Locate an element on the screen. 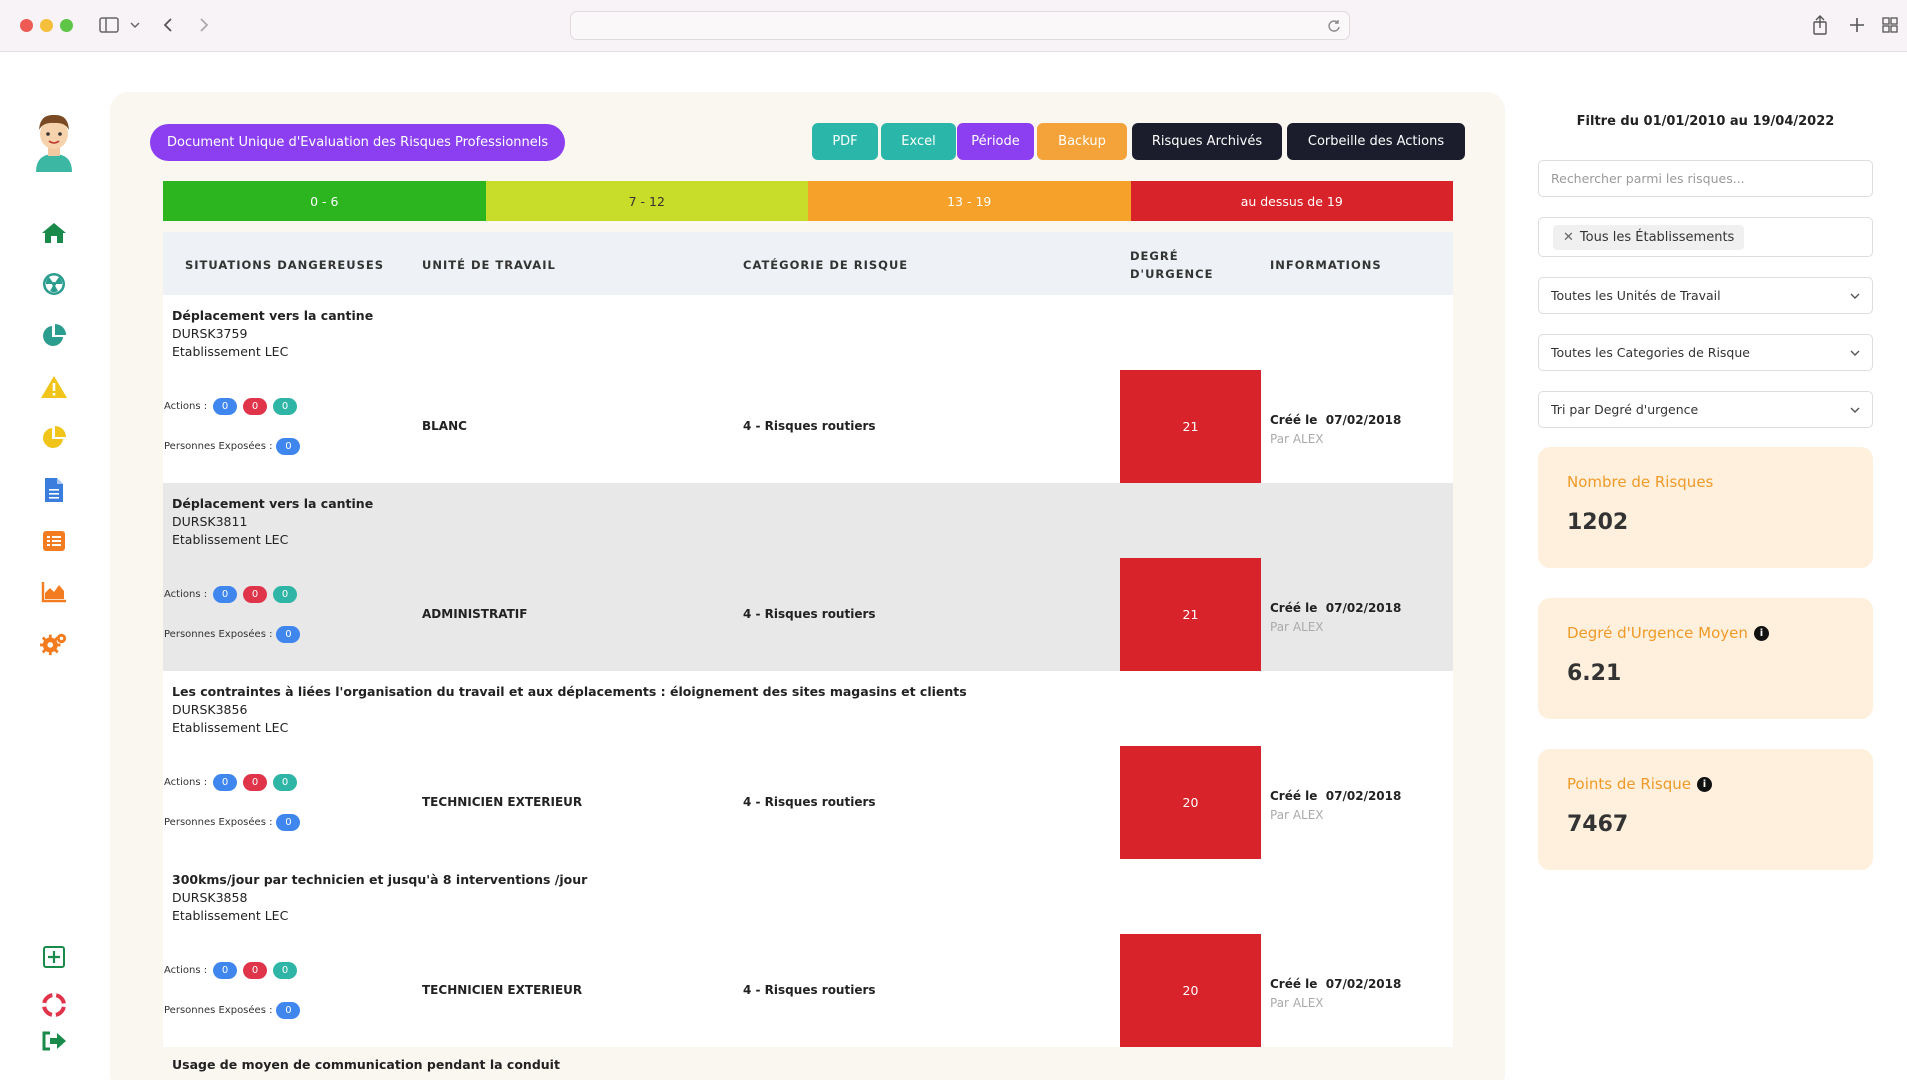  minimize-window-button is located at coordinates (46, 25).